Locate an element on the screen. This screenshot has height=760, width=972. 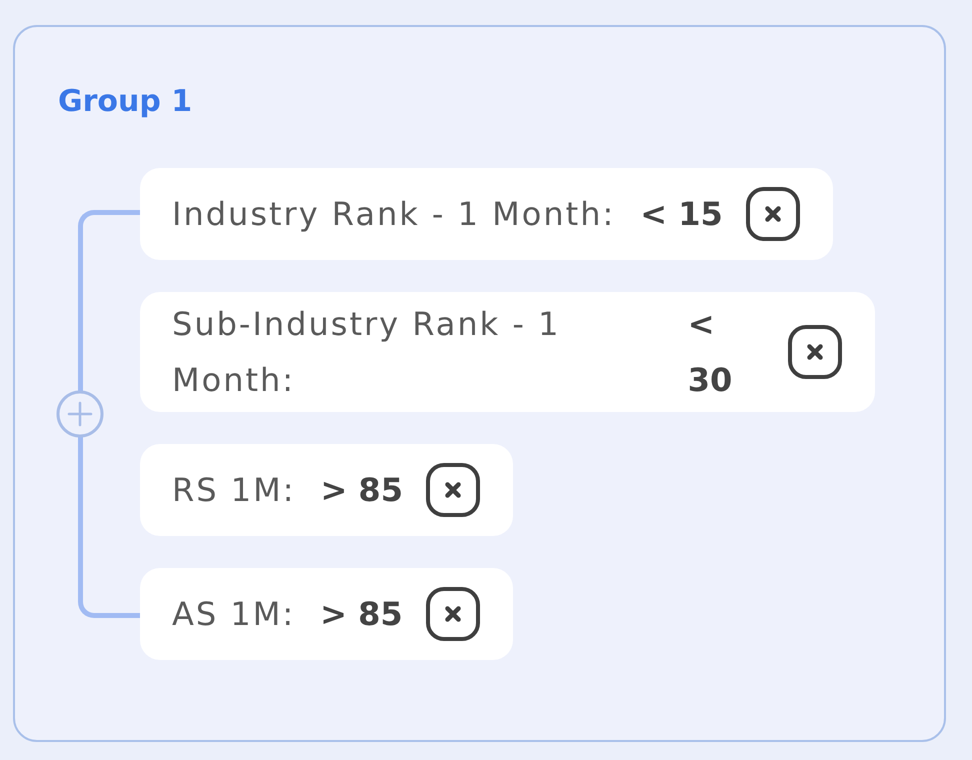
condition-value: < 15 is located at coordinates (681, 214).